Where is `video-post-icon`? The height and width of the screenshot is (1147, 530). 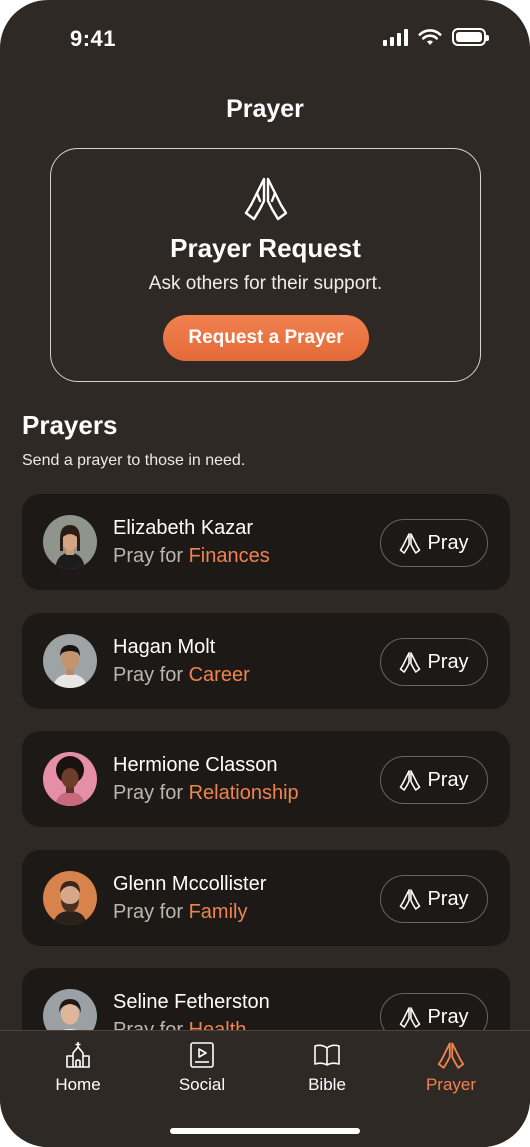
video-post-icon is located at coordinates (202, 1055).